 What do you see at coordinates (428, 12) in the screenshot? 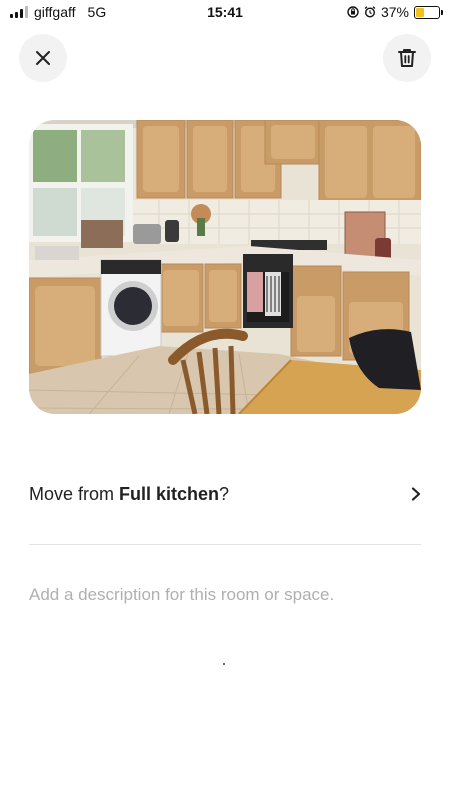
I see `battery-icon` at bounding box center [428, 12].